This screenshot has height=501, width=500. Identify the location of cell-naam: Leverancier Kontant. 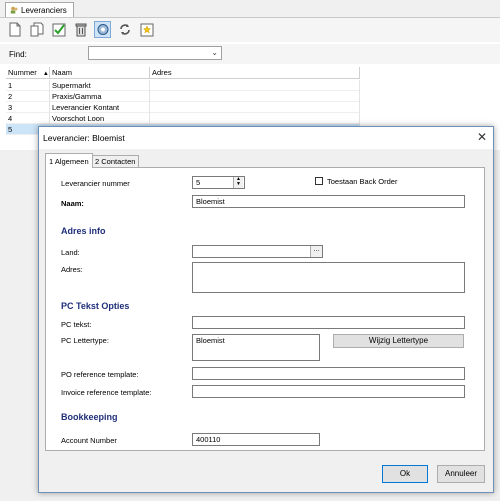
(100, 107).